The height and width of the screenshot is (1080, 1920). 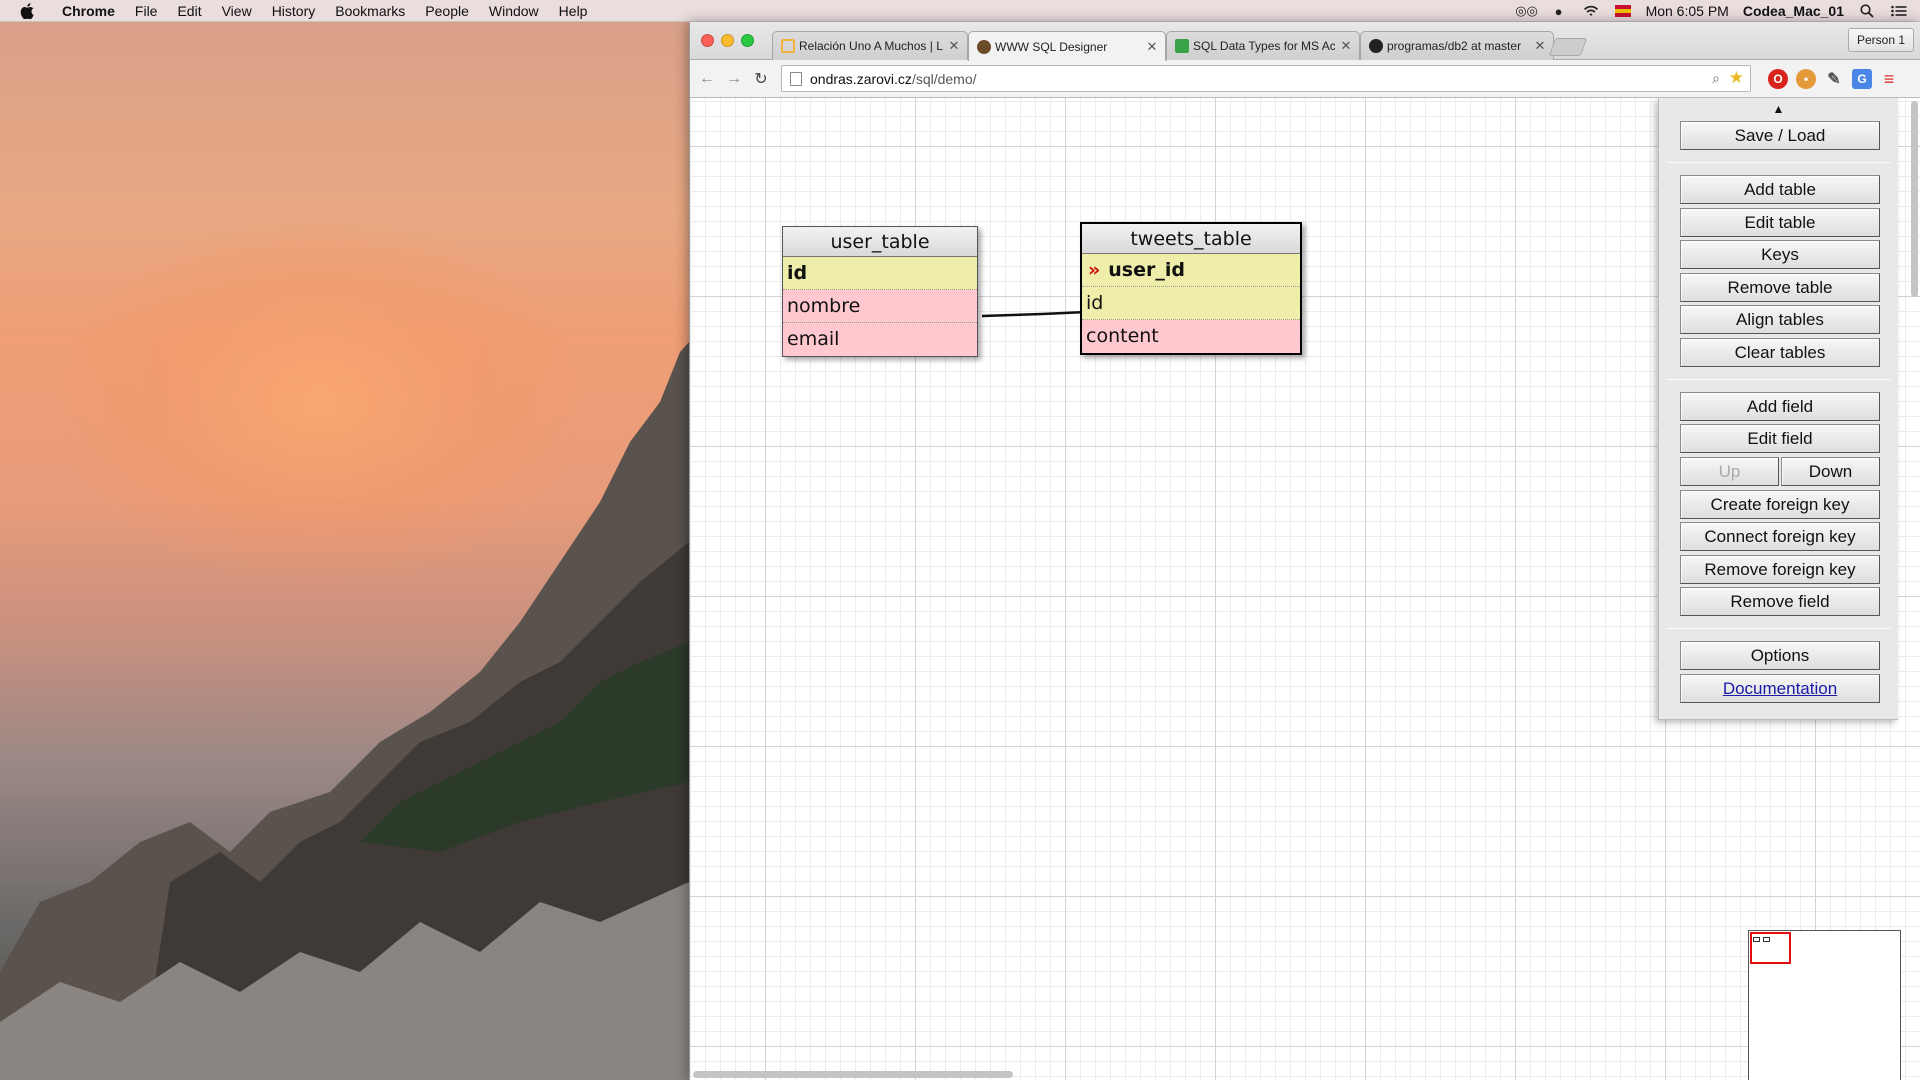 I want to click on triangle-up-icon: ▲, so click(x=1778, y=109).